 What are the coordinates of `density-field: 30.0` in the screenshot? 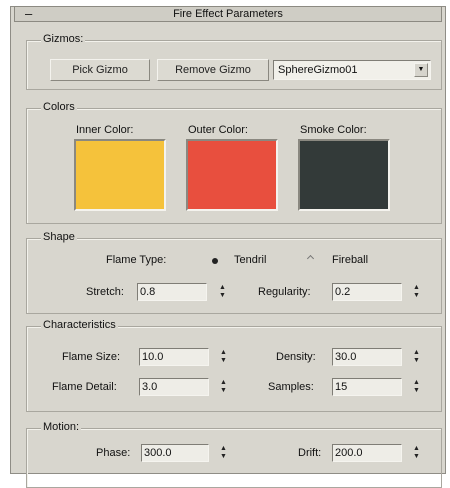 It's located at (367, 357).